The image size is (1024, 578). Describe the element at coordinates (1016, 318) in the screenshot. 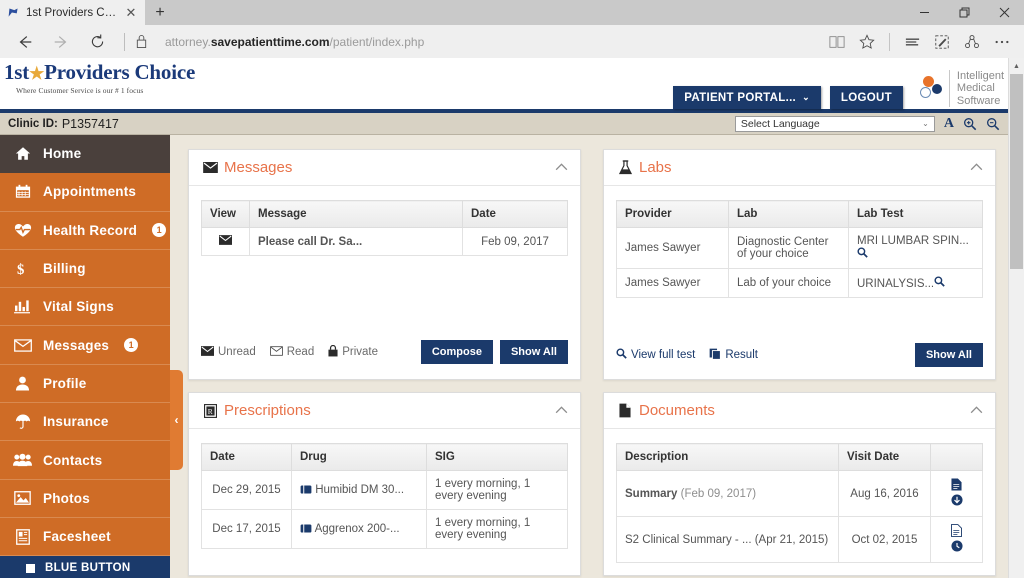

I see `page-scrollbar: ▲` at that location.